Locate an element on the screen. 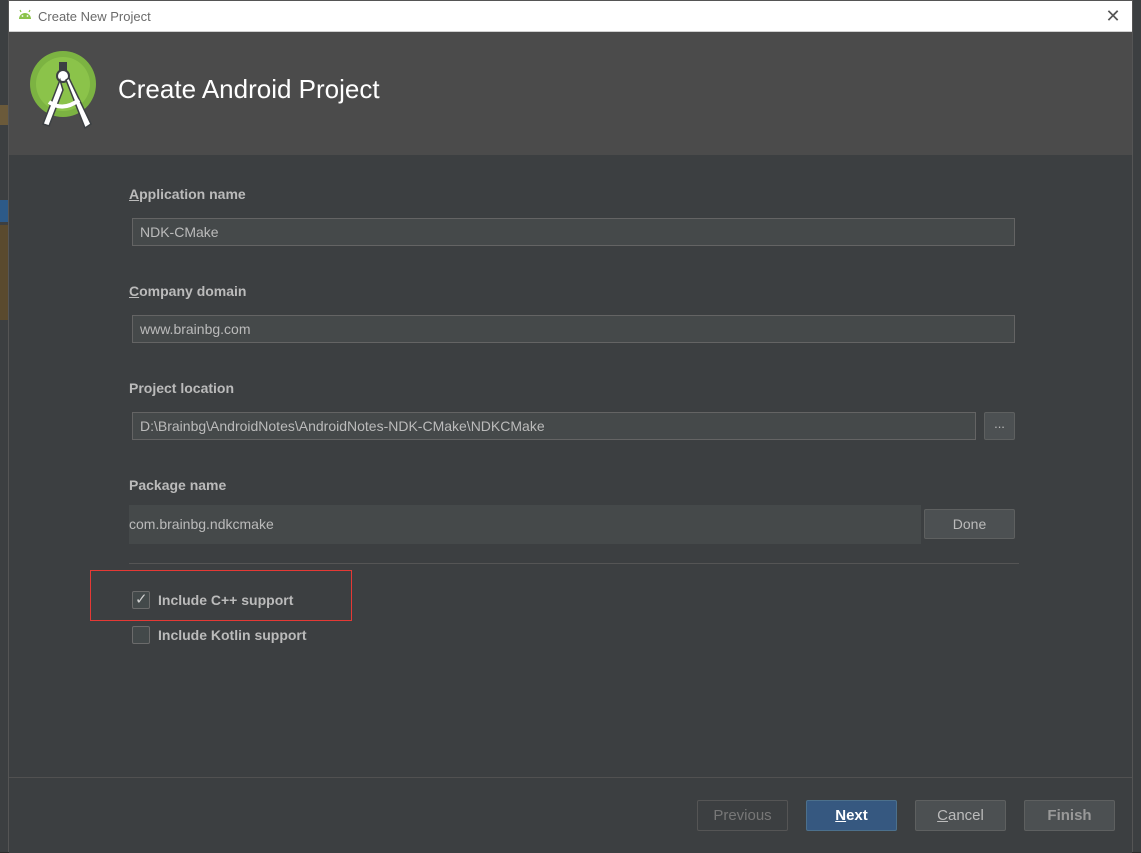 This screenshot has height=853, width=1141. next-button: Next is located at coordinates (851, 815).